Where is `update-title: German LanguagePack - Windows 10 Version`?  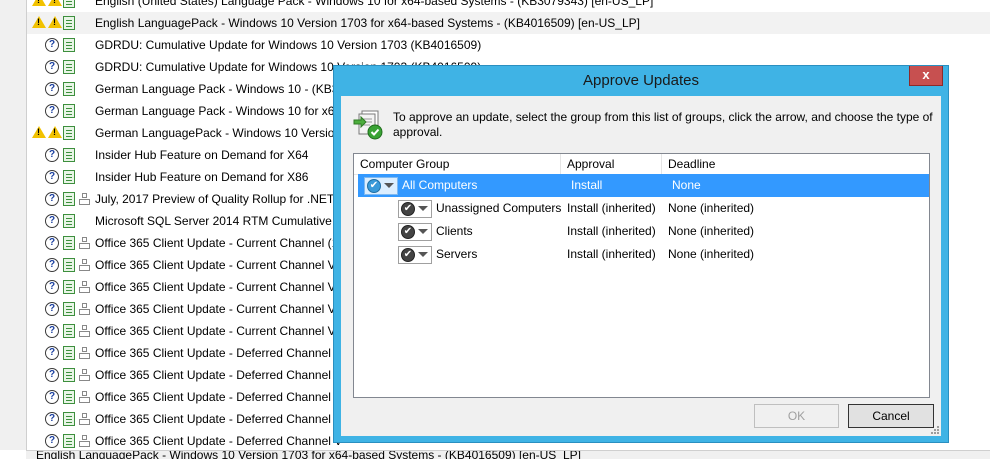
update-title: German LanguagePack - Windows 10 Version is located at coordinates (218, 133).